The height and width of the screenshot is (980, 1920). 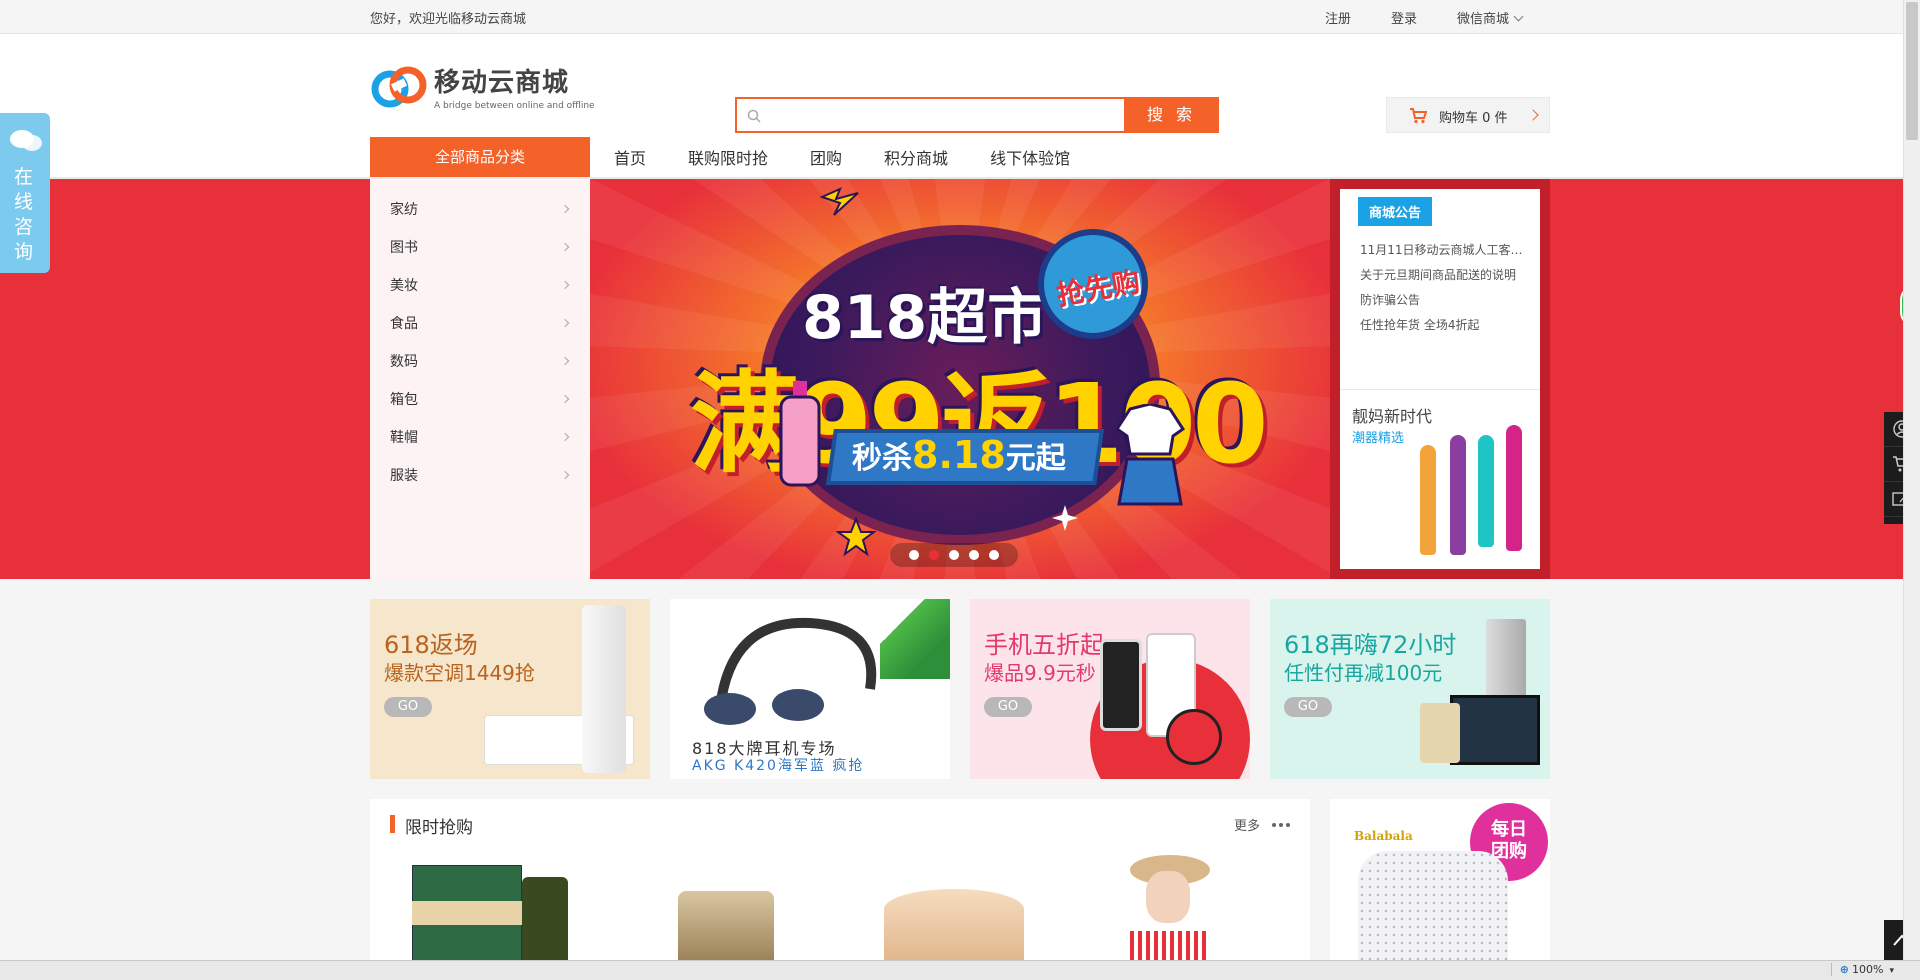 What do you see at coordinates (1044, 645) in the screenshot?
I see `promo-title: 手机五折起` at bounding box center [1044, 645].